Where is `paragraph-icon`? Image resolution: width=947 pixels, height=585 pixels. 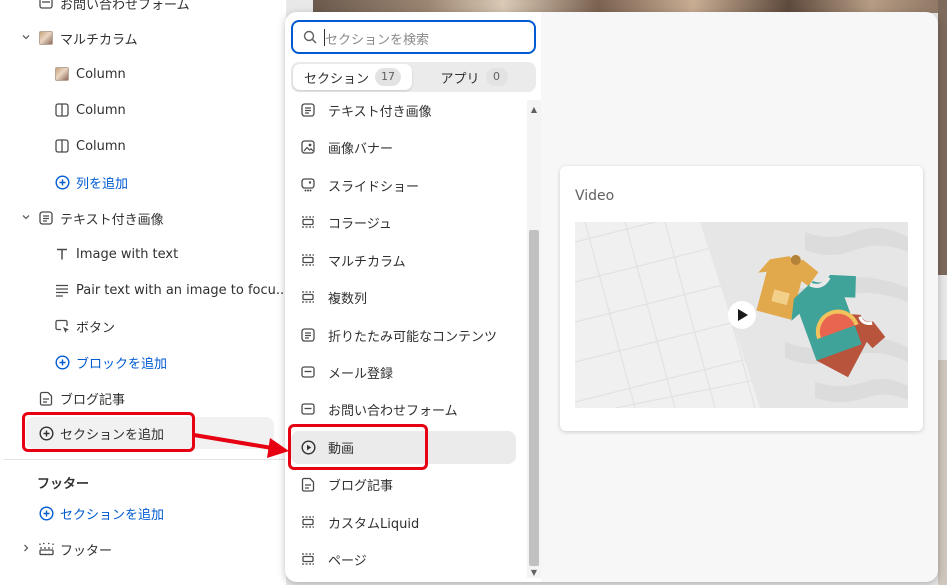
paragraph-icon is located at coordinates (62, 290).